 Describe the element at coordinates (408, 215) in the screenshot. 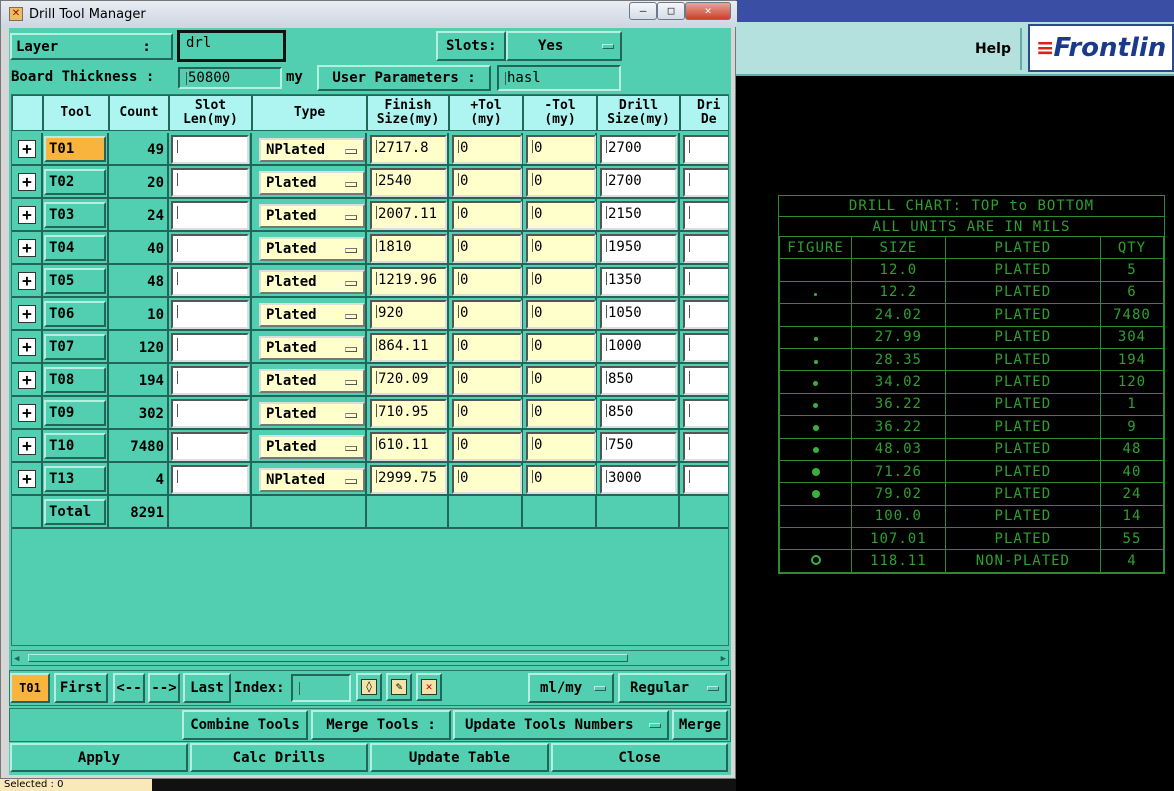

I see `finish-size-input: 2007.11` at that location.